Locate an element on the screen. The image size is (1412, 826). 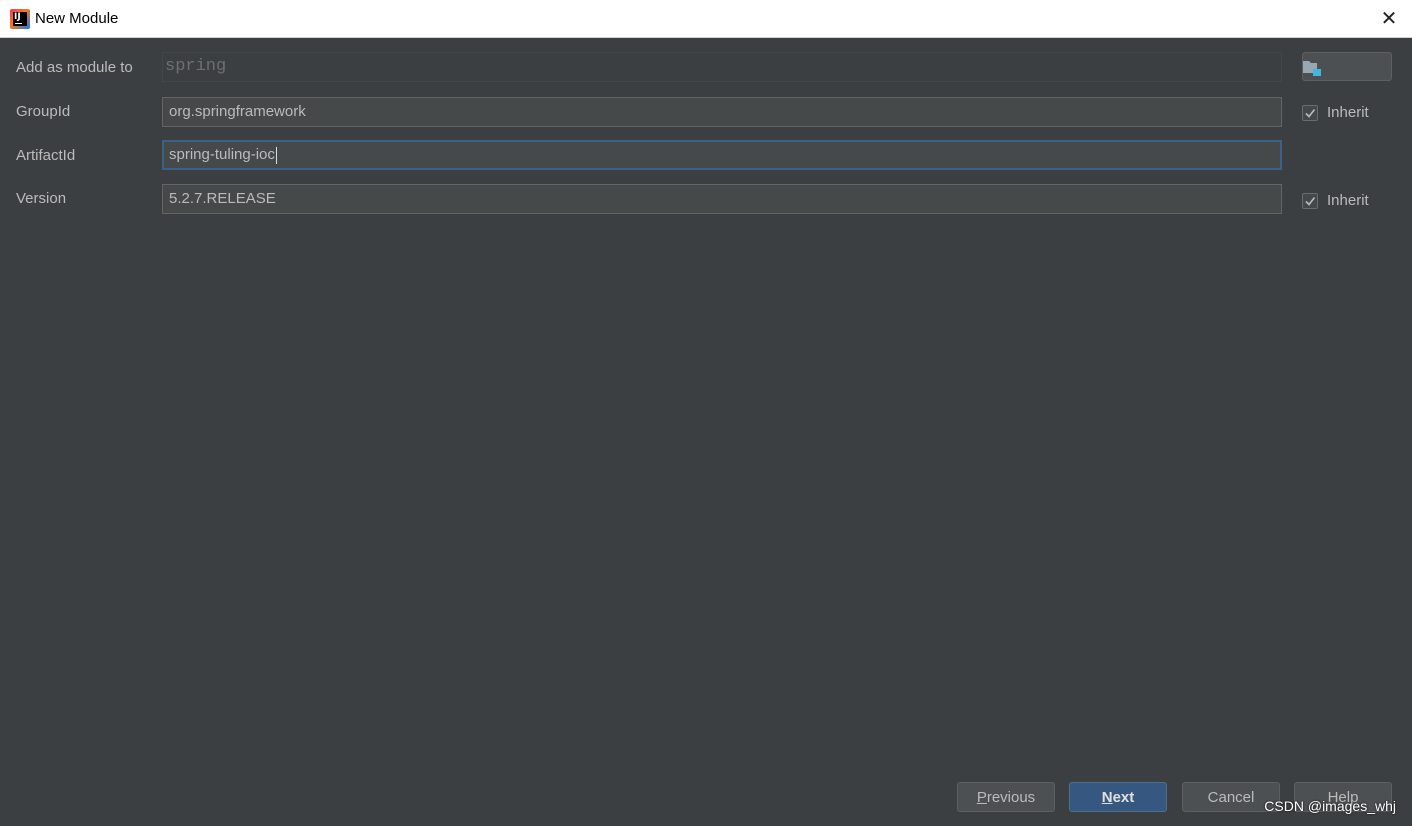
group-id-inherit-label: Inherit is located at coordinates (1348, 112).